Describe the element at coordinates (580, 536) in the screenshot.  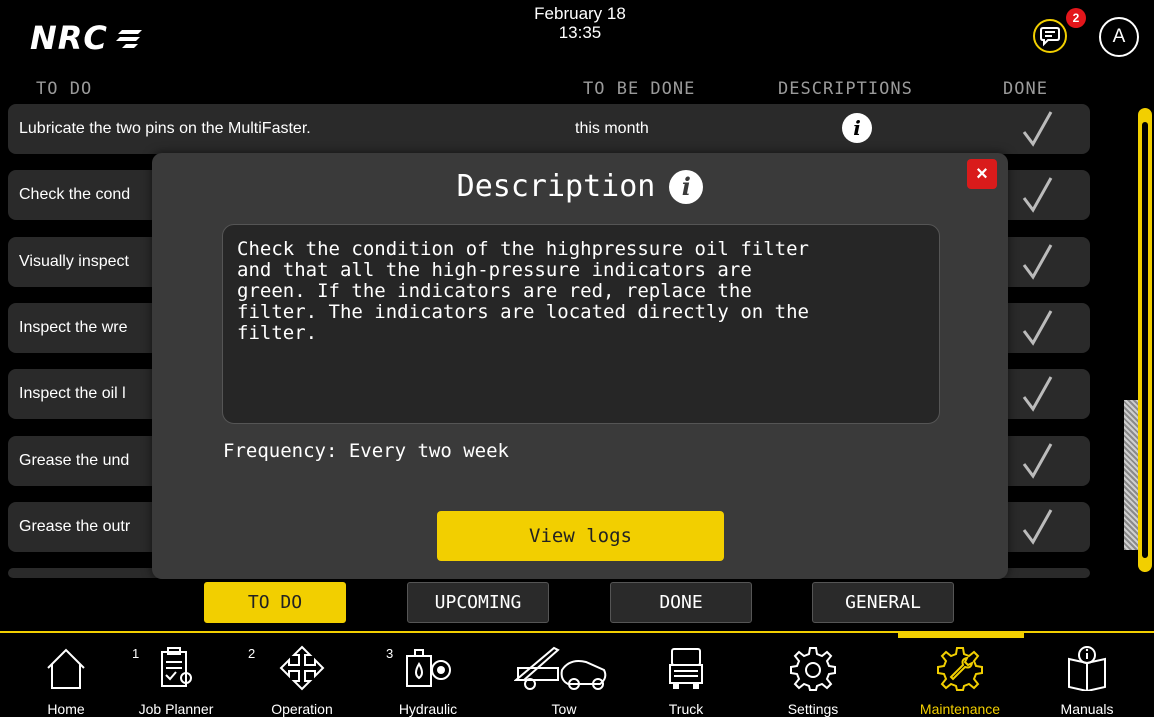
I see `view-logs-button: View logs` at that location.